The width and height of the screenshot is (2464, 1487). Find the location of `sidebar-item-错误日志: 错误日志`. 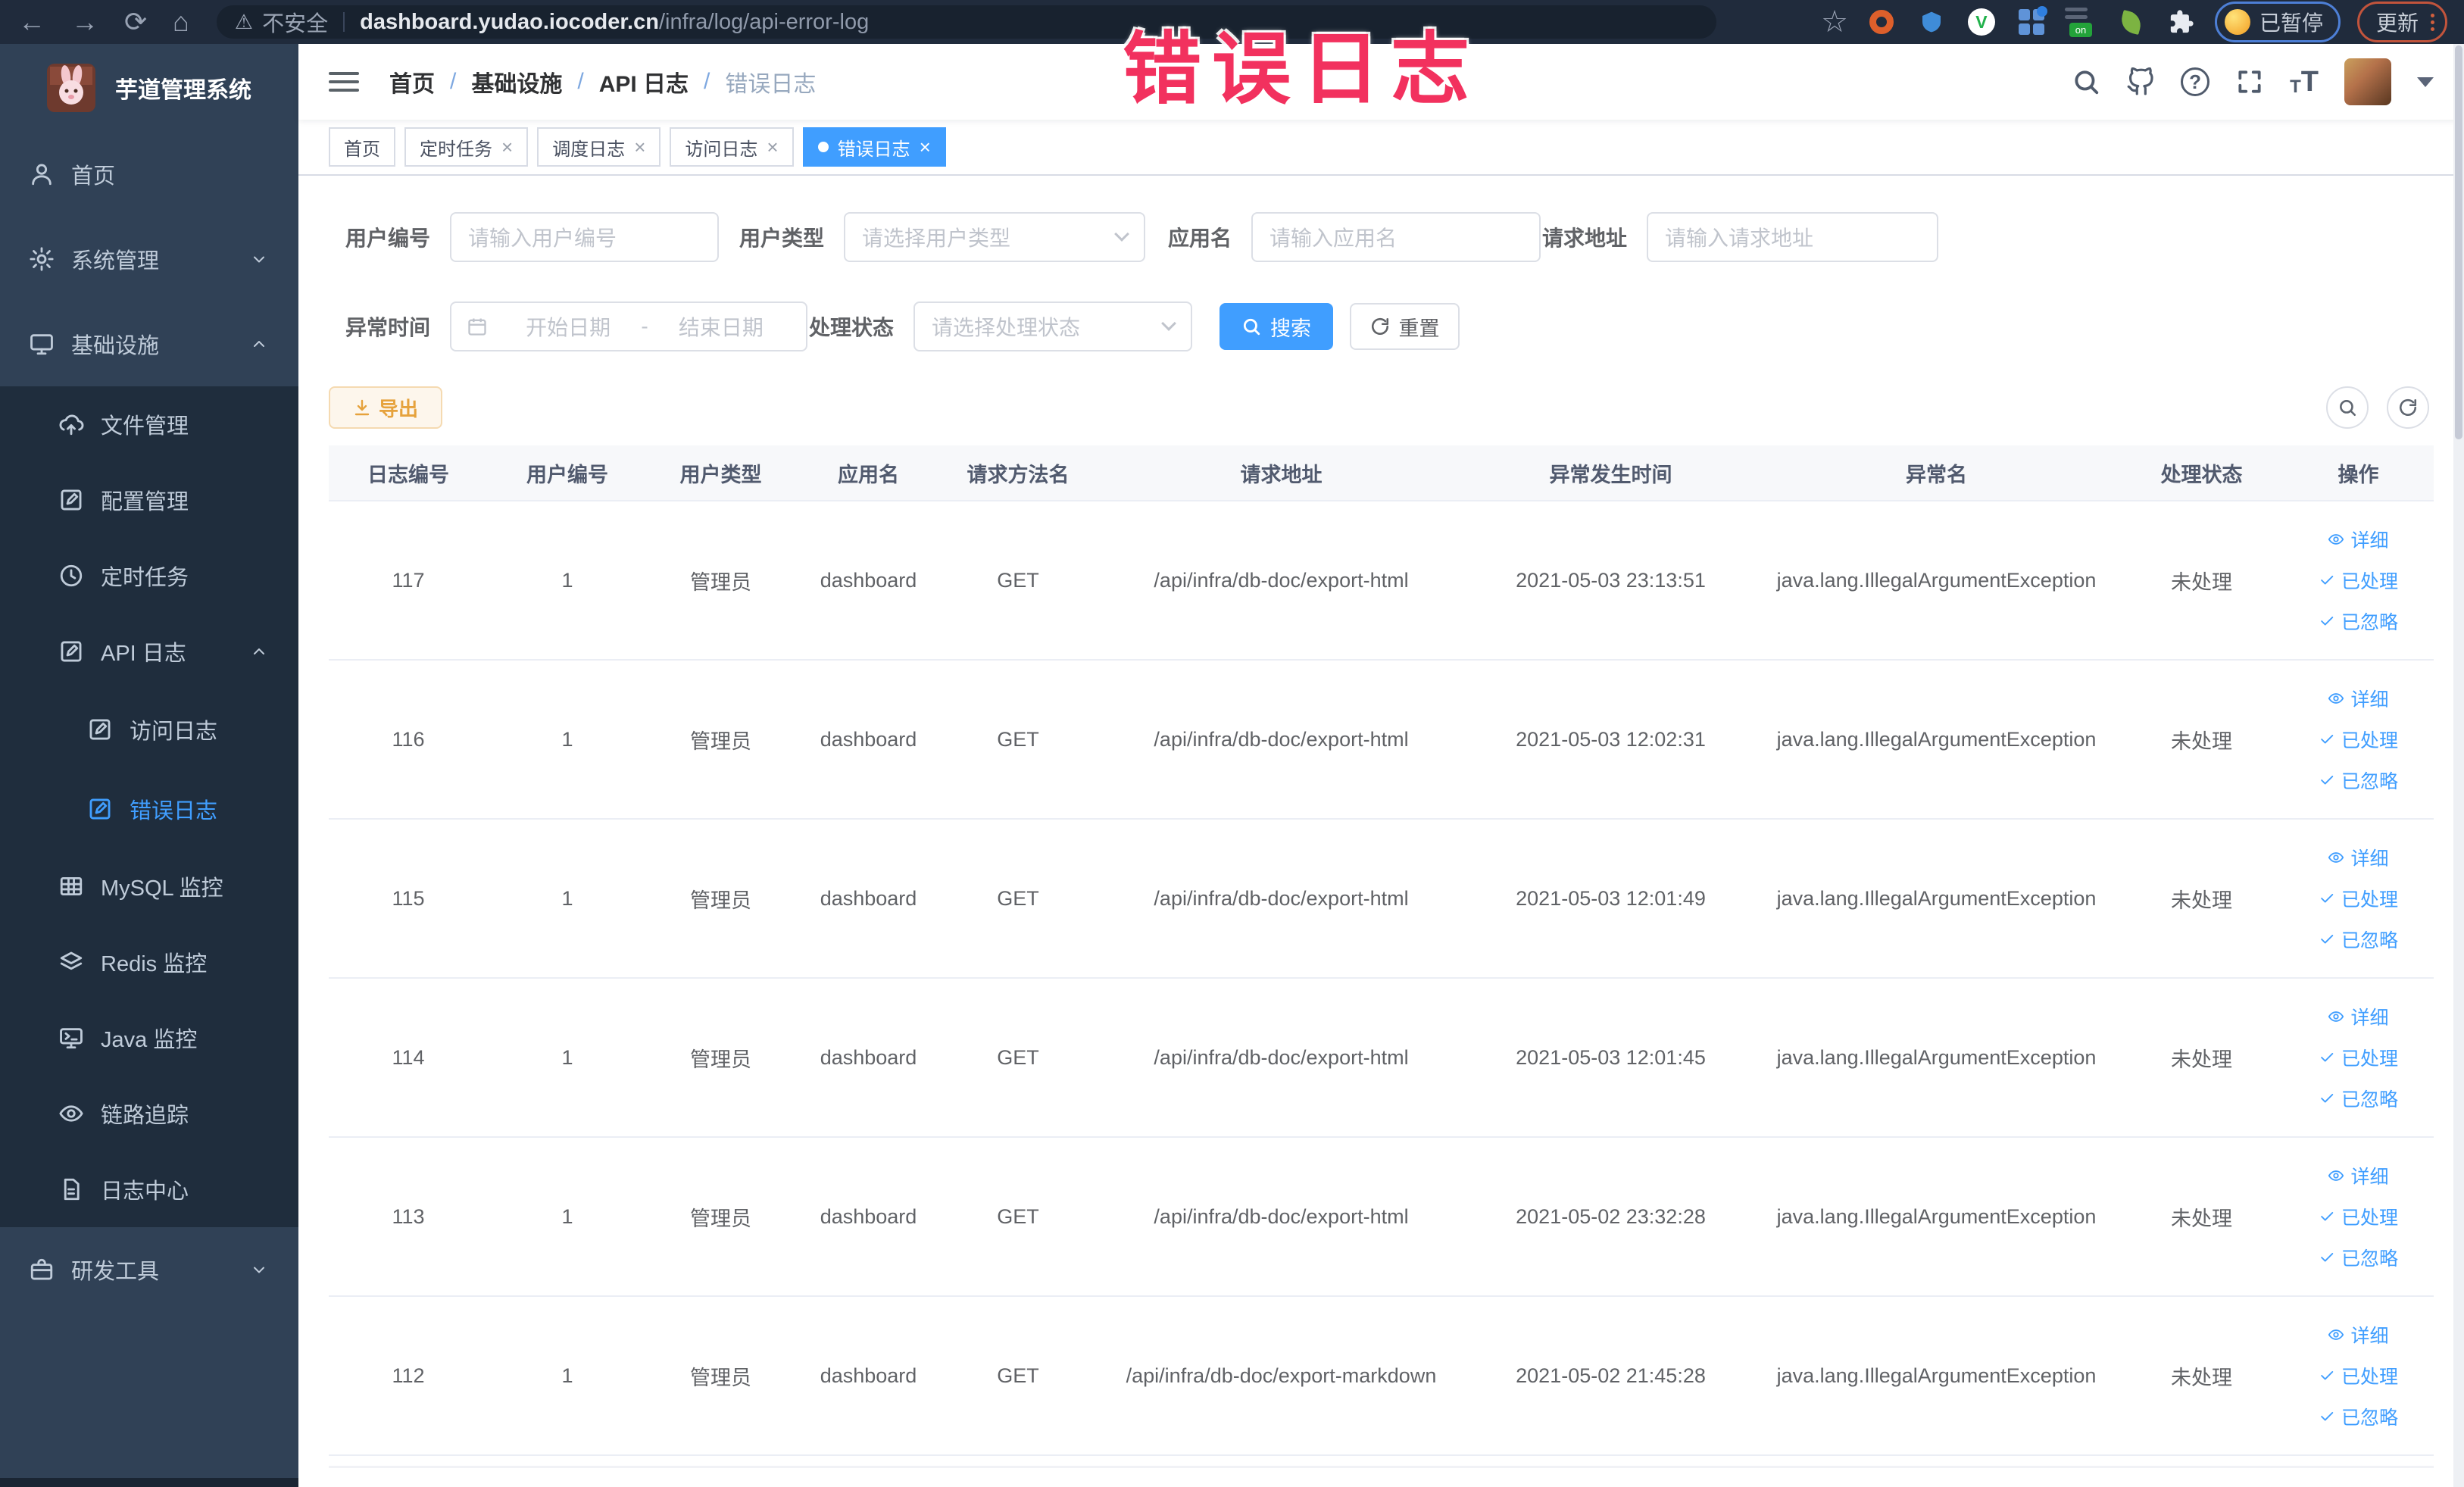

sidebar-item-错误日志: 错误日志 is located at coordinates (149, 808).